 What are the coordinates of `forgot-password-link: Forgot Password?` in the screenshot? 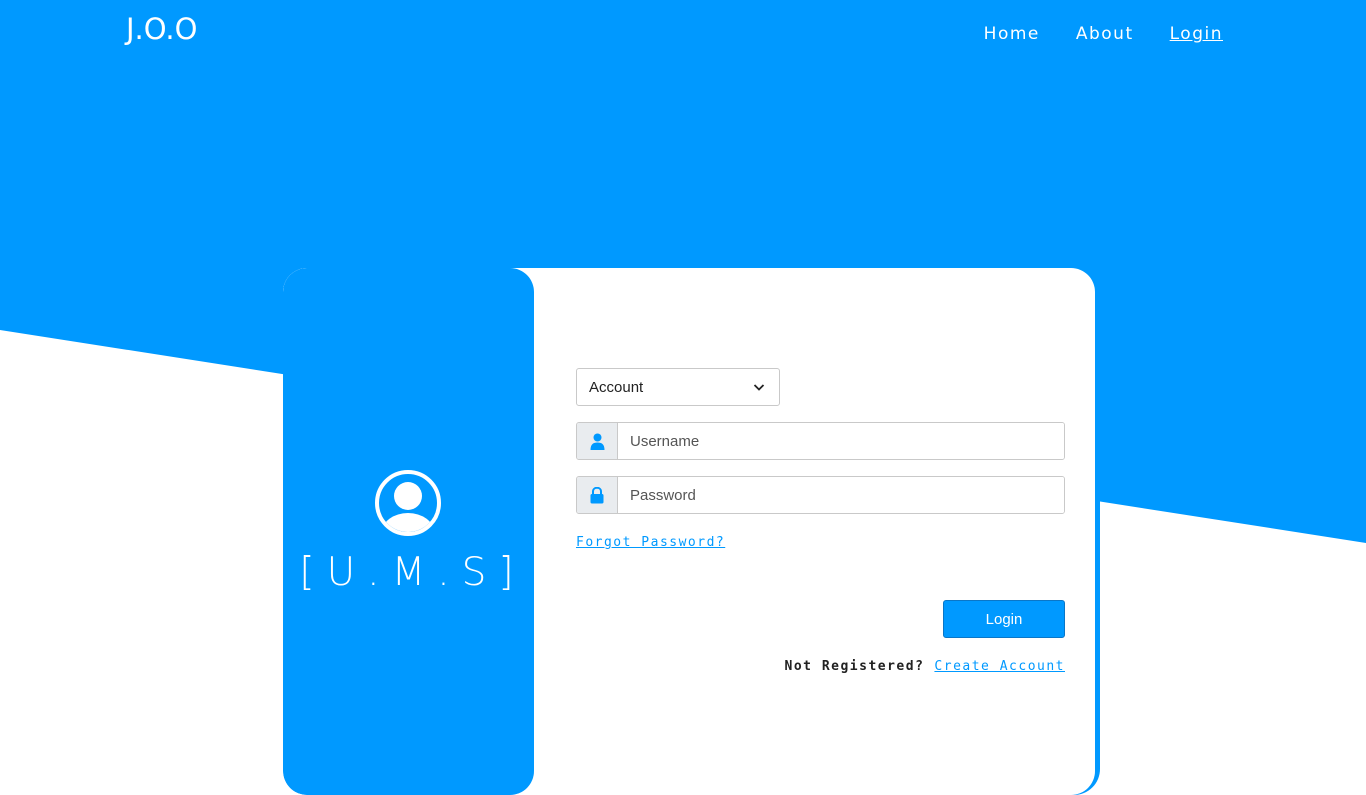 It's located at (650, 542).